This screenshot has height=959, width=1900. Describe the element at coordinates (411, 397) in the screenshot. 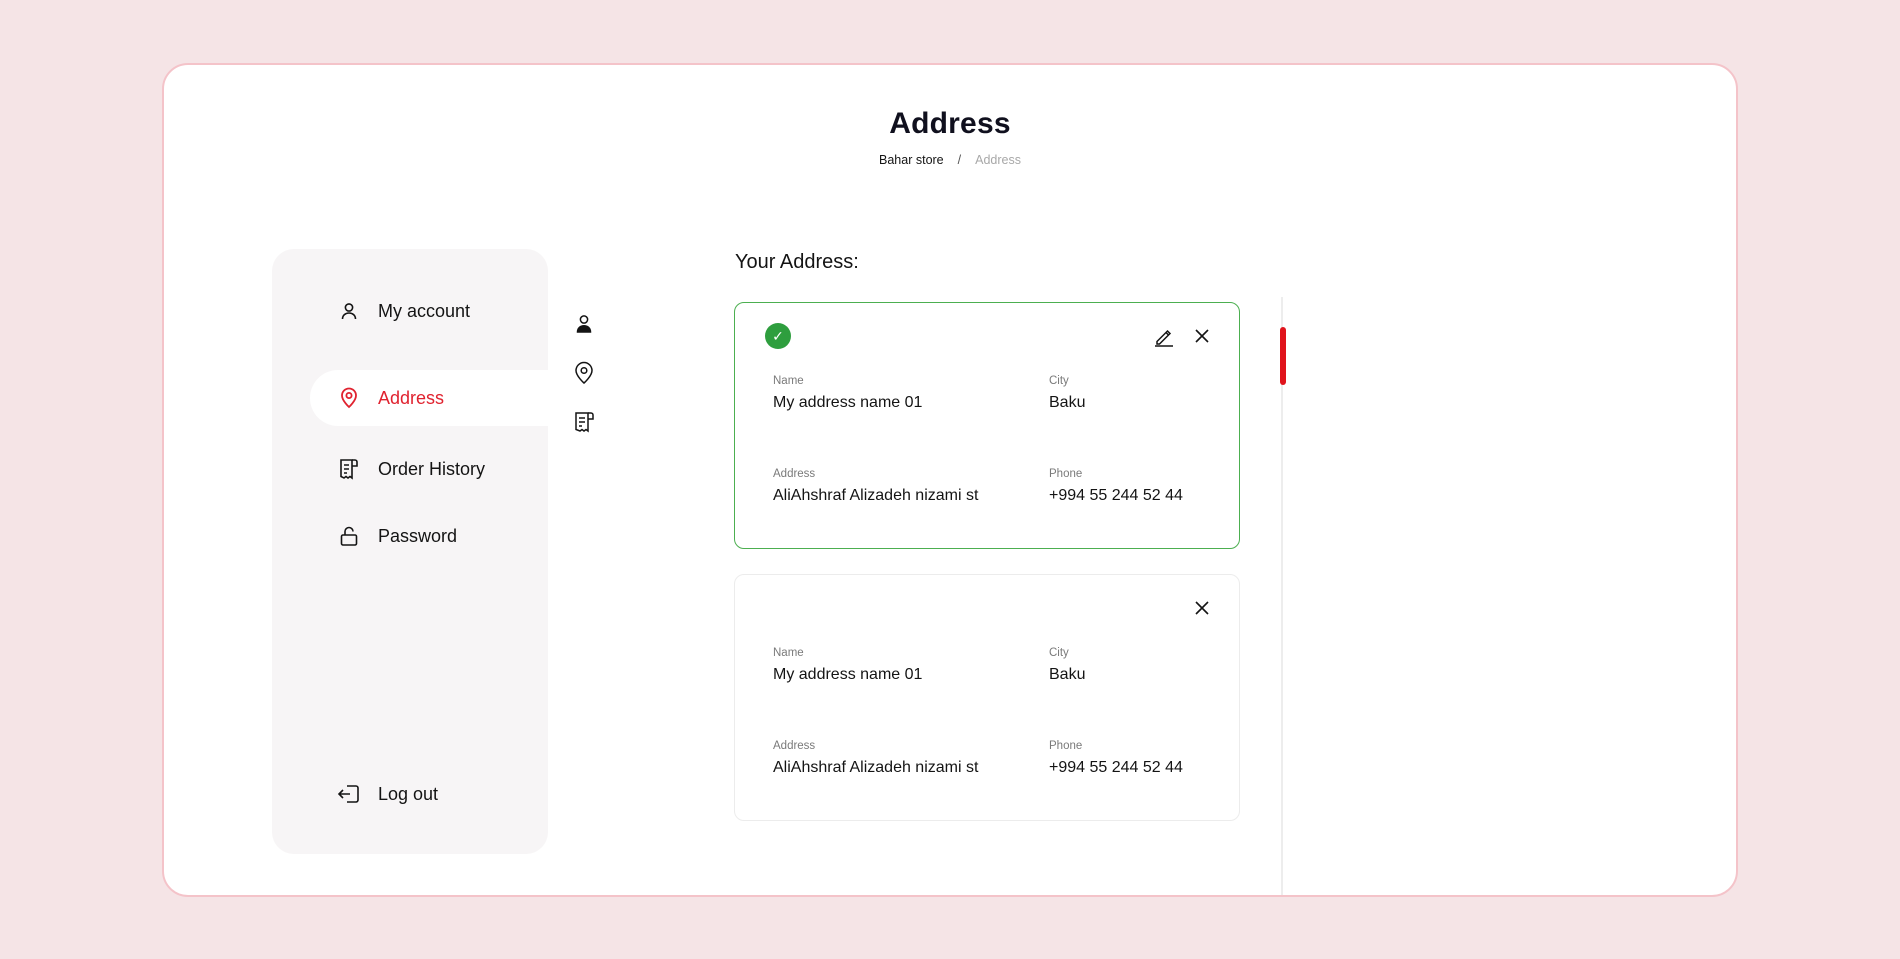

I see `sidebar-item-label: Address` at that location.